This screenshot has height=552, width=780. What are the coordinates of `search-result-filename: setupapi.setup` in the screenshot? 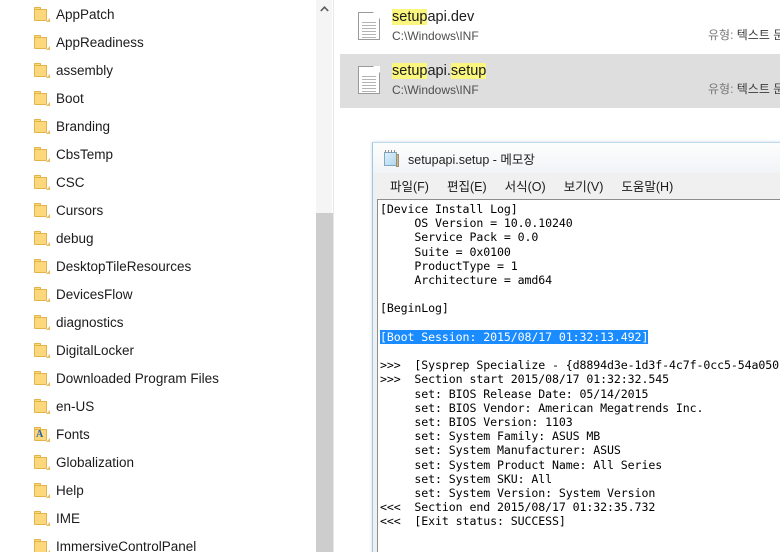 It's located at (439, 71).